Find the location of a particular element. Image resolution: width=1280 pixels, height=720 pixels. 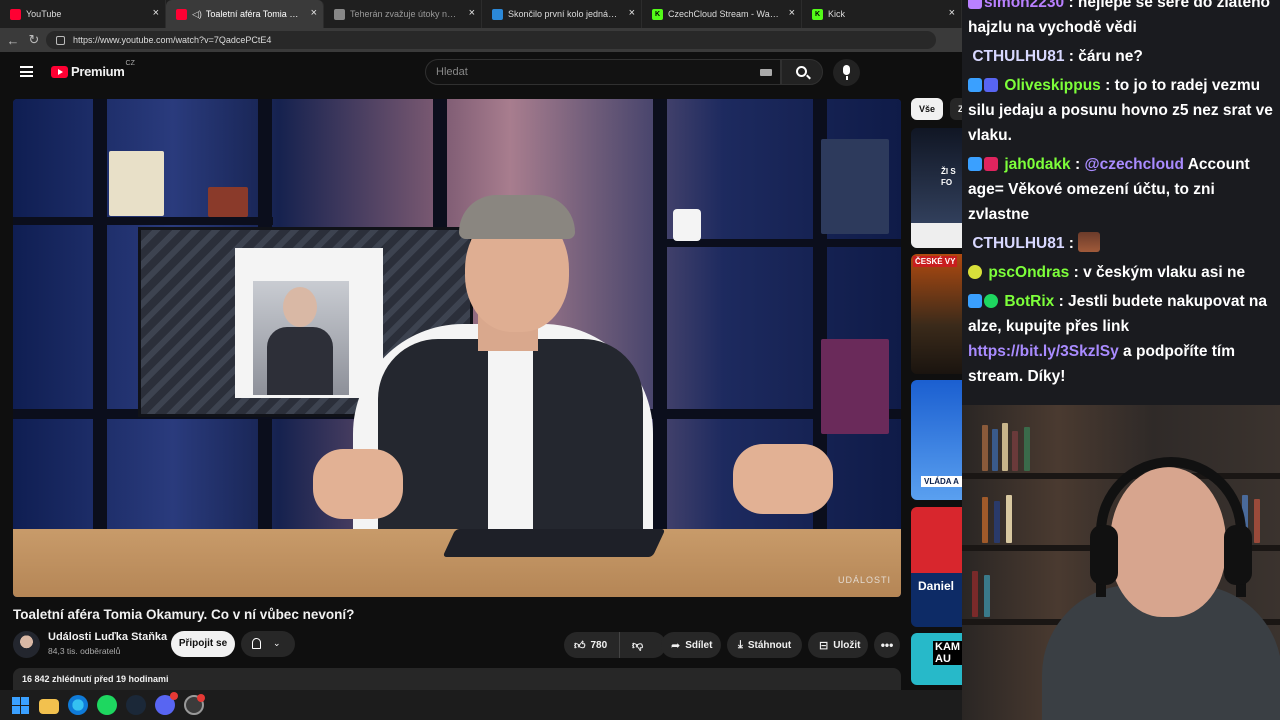

tab-kick: K Kick × is located at coordinates (882, 14).